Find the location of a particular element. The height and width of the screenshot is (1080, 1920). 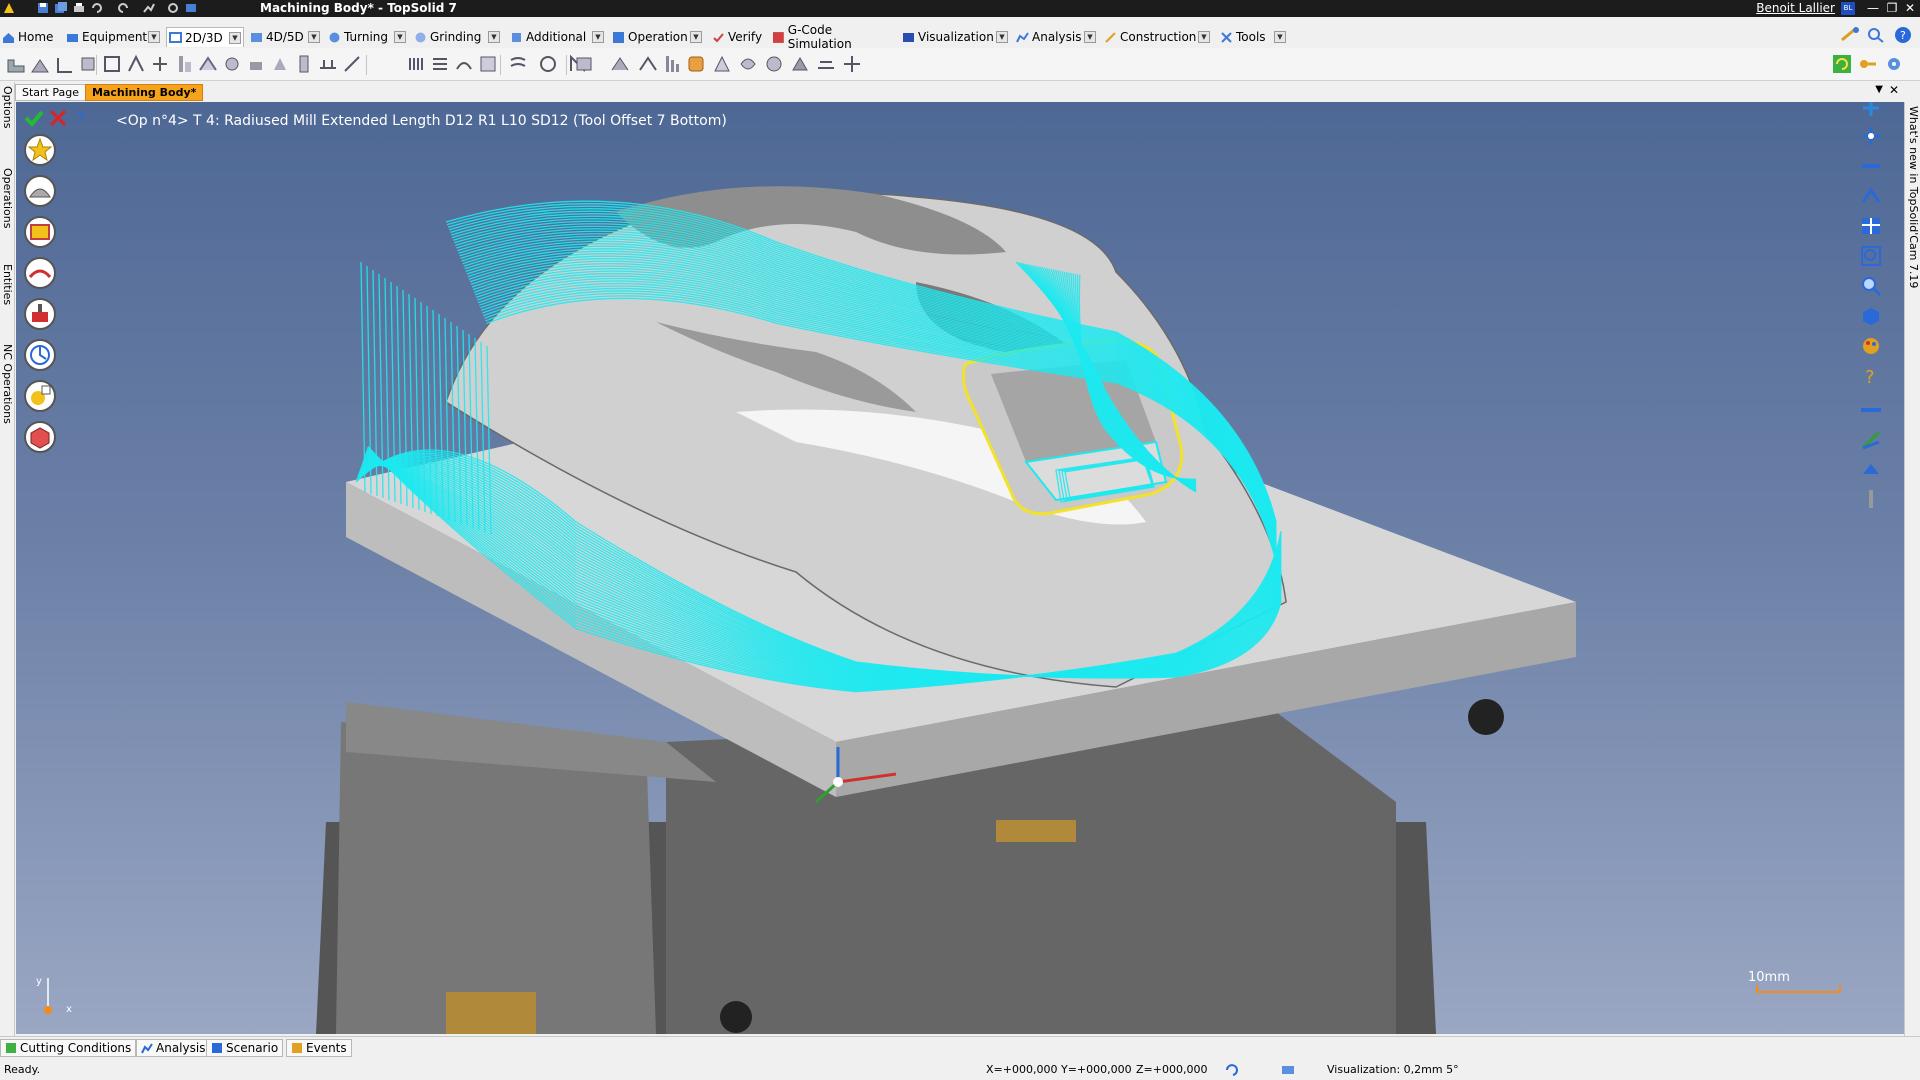

tab-additional: Additional ▼ is located at coordinates (558, 37).